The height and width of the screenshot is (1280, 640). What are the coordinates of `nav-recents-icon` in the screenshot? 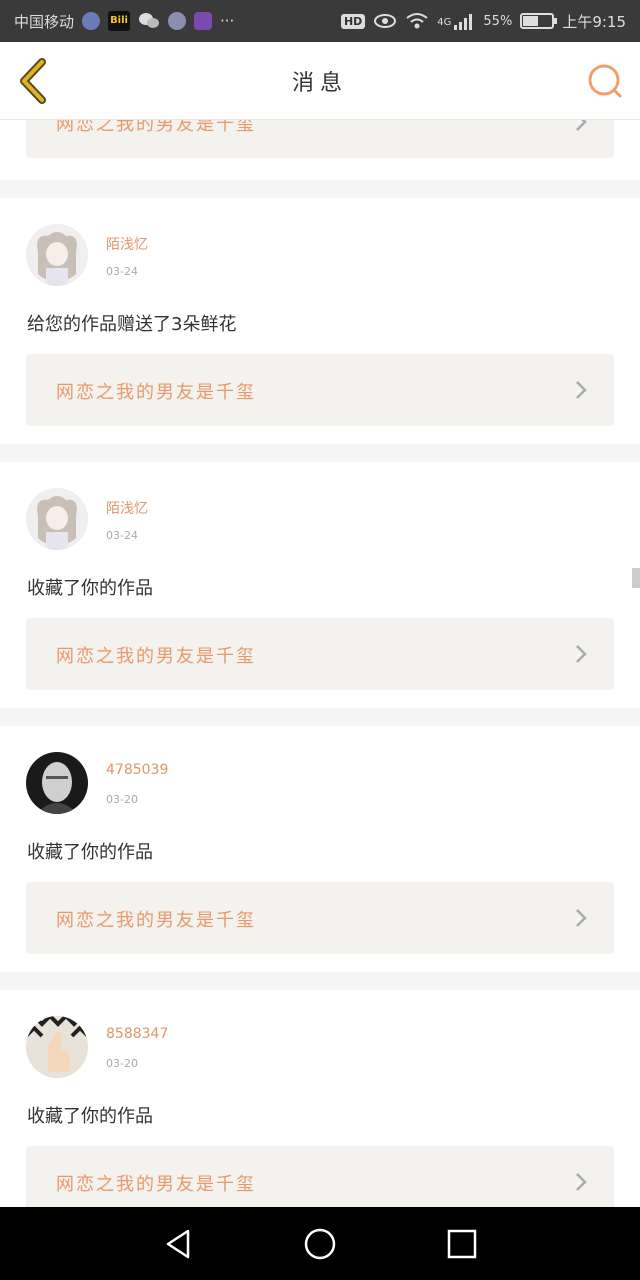 It's located at (462, 1244).